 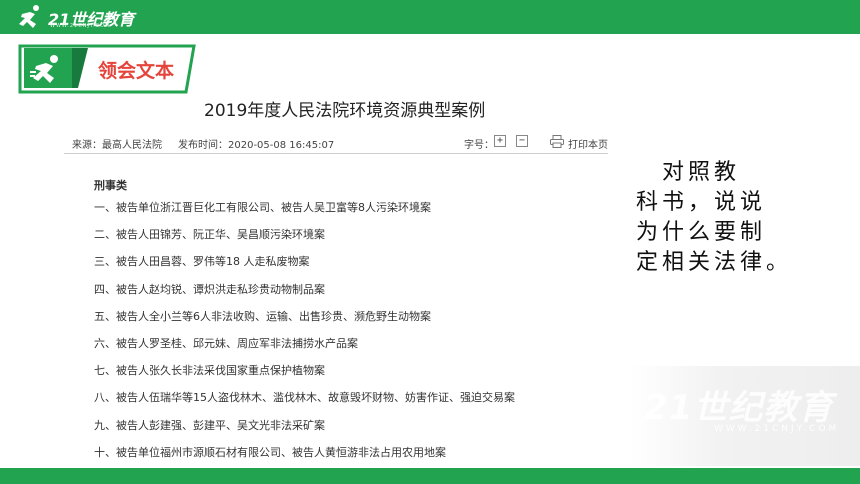 What do you see at coordinates (324, 268) in the screenshot?
I see `case-item: 三、被告人田昌蓉、罗伟等18 人走私废物案` at bounding box center [324, 268].